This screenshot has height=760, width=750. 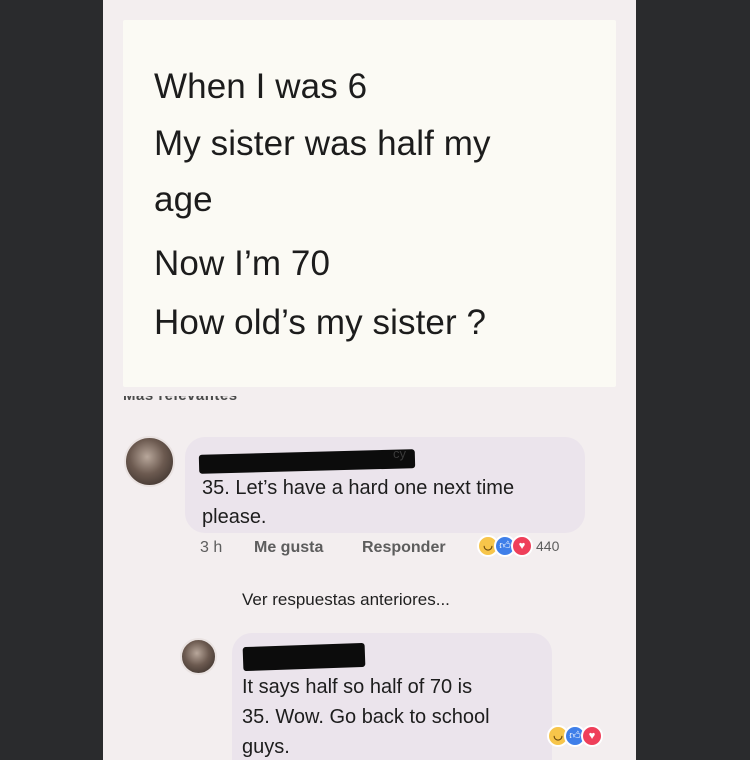 I want to click on comment-text-line: please., so click(x=234, y=517).